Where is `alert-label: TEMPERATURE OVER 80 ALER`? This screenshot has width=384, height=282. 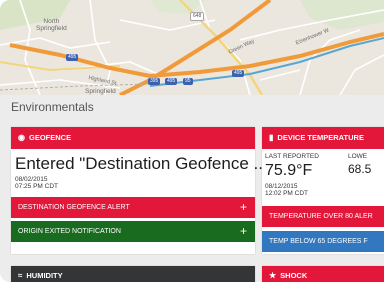 alert-label: TEMPERATURE OVER 80 ALER is located at coordinates (321, 216).